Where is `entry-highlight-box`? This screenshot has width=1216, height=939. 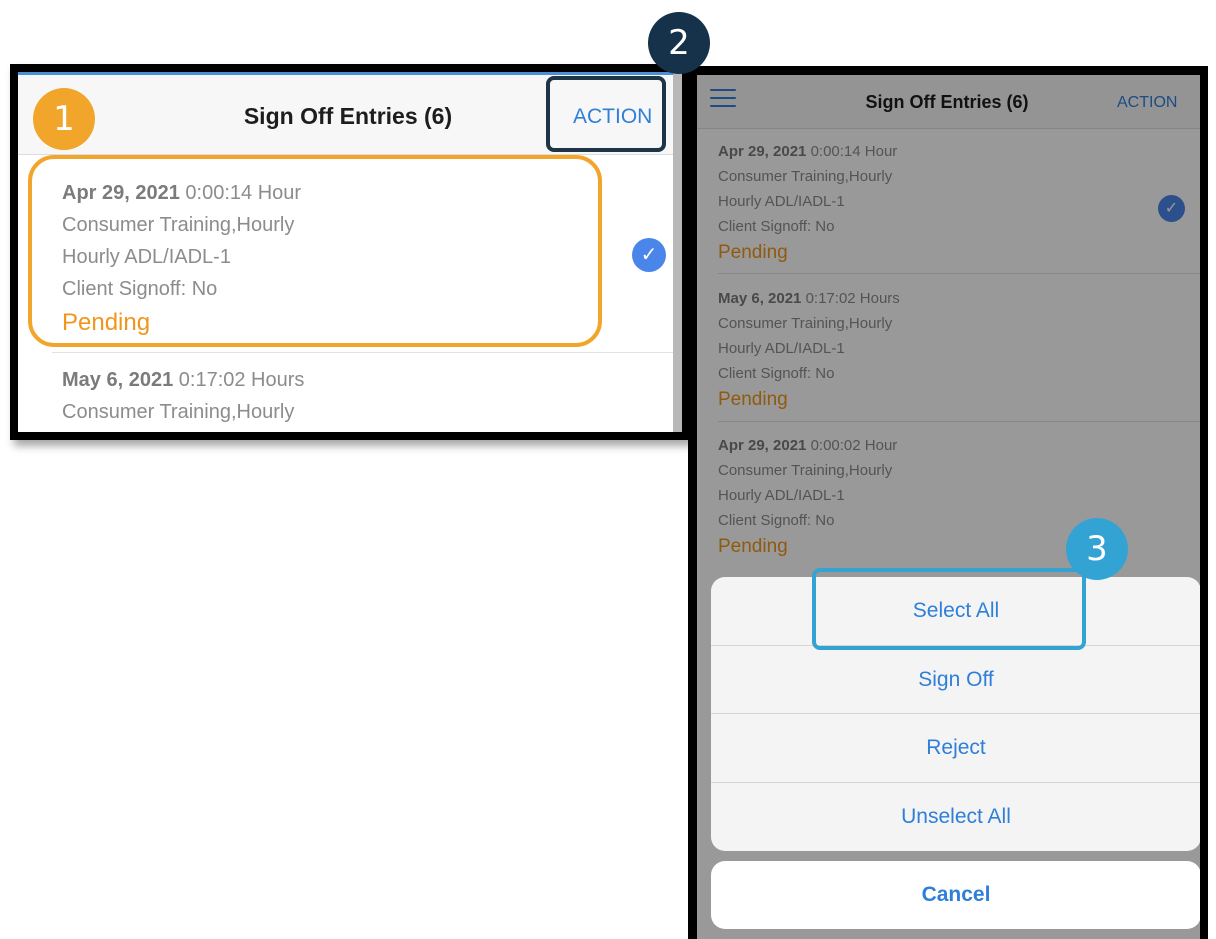 entry-highlight-box is located at coordinates (315, 251).